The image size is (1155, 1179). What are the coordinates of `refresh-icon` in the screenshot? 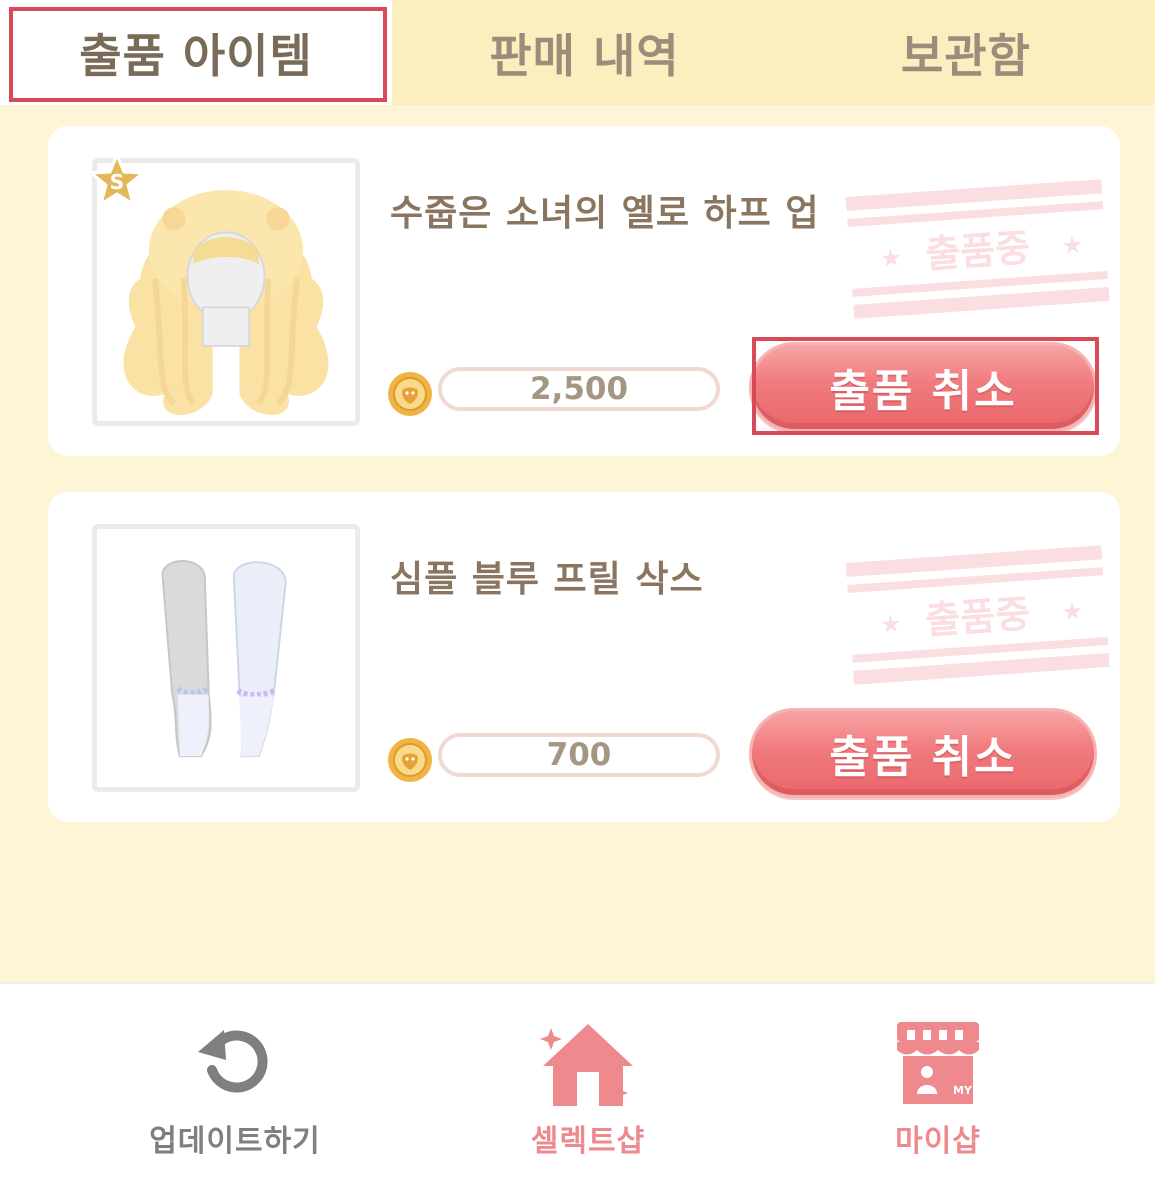 It's located at (233, 1061).